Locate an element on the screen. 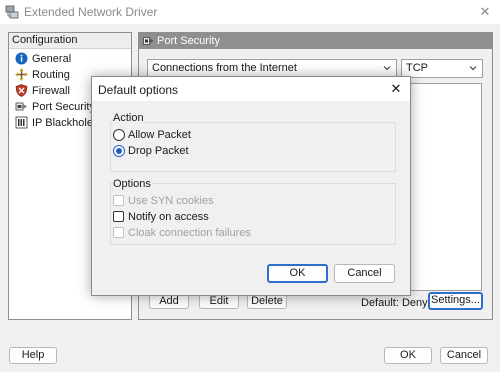 The image size is (500, 372). window-close-button: ✕ is located at coordinates (485, 12).